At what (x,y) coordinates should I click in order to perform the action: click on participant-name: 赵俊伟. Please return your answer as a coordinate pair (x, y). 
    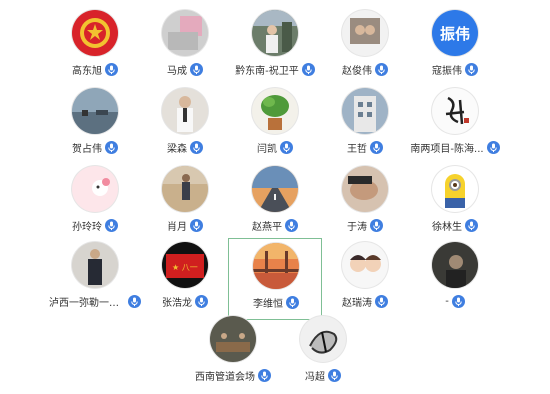
    Looking at the image, I should click on (357, 71).